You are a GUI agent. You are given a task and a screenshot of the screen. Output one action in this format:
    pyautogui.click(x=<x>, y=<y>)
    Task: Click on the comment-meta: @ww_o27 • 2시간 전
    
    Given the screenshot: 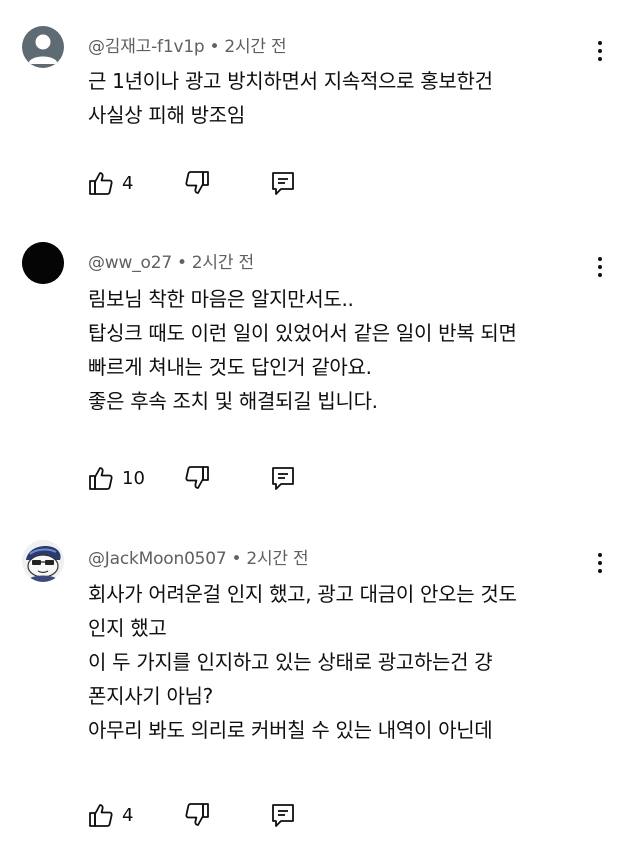 What is the action you would take?
    pyautogui.click(x=171, y=260)
    